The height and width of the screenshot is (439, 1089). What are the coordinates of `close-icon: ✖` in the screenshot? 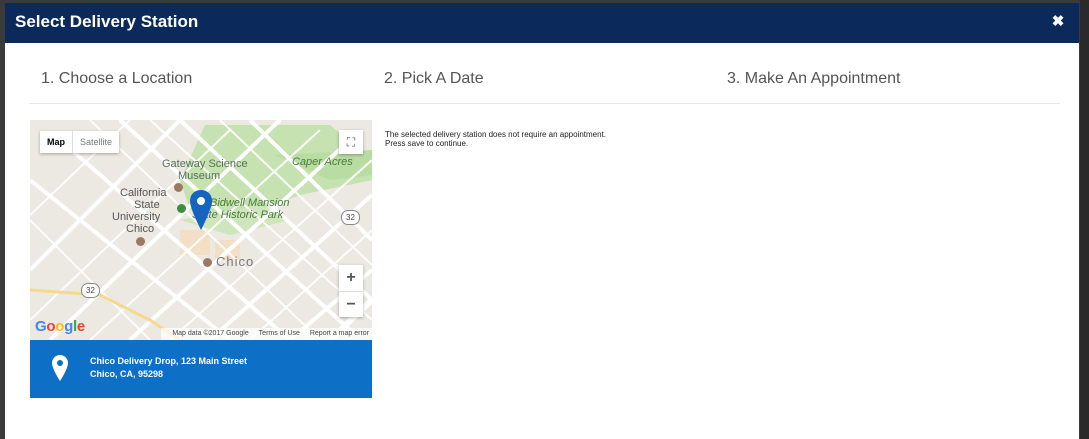 It's located at (1058, 22).